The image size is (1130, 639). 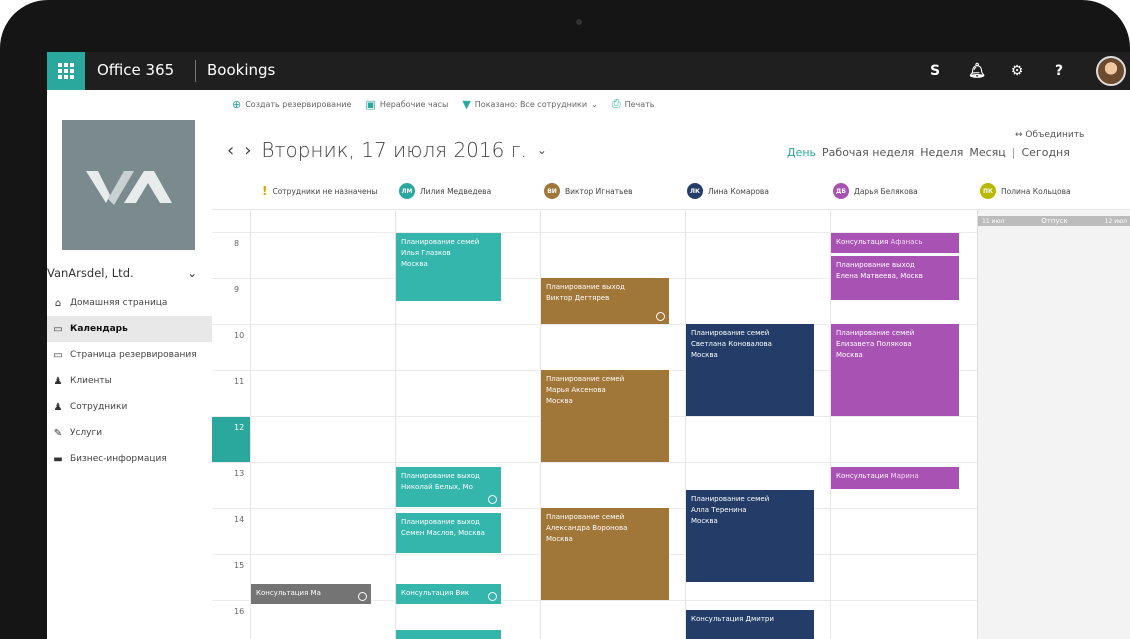 What do you see at coordinates (719, 510) in the screenshot?
I see `appointment-customer: Алла Теренина` at bounding box center [719, 510].